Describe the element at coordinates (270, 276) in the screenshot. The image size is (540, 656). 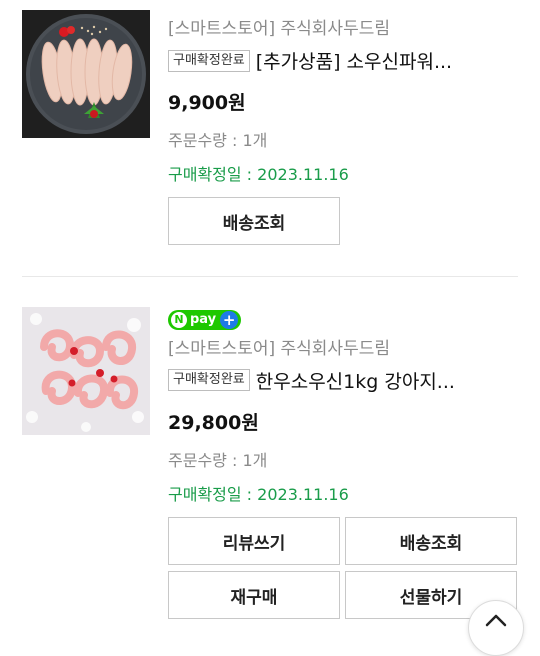
I see `divider` at that location.